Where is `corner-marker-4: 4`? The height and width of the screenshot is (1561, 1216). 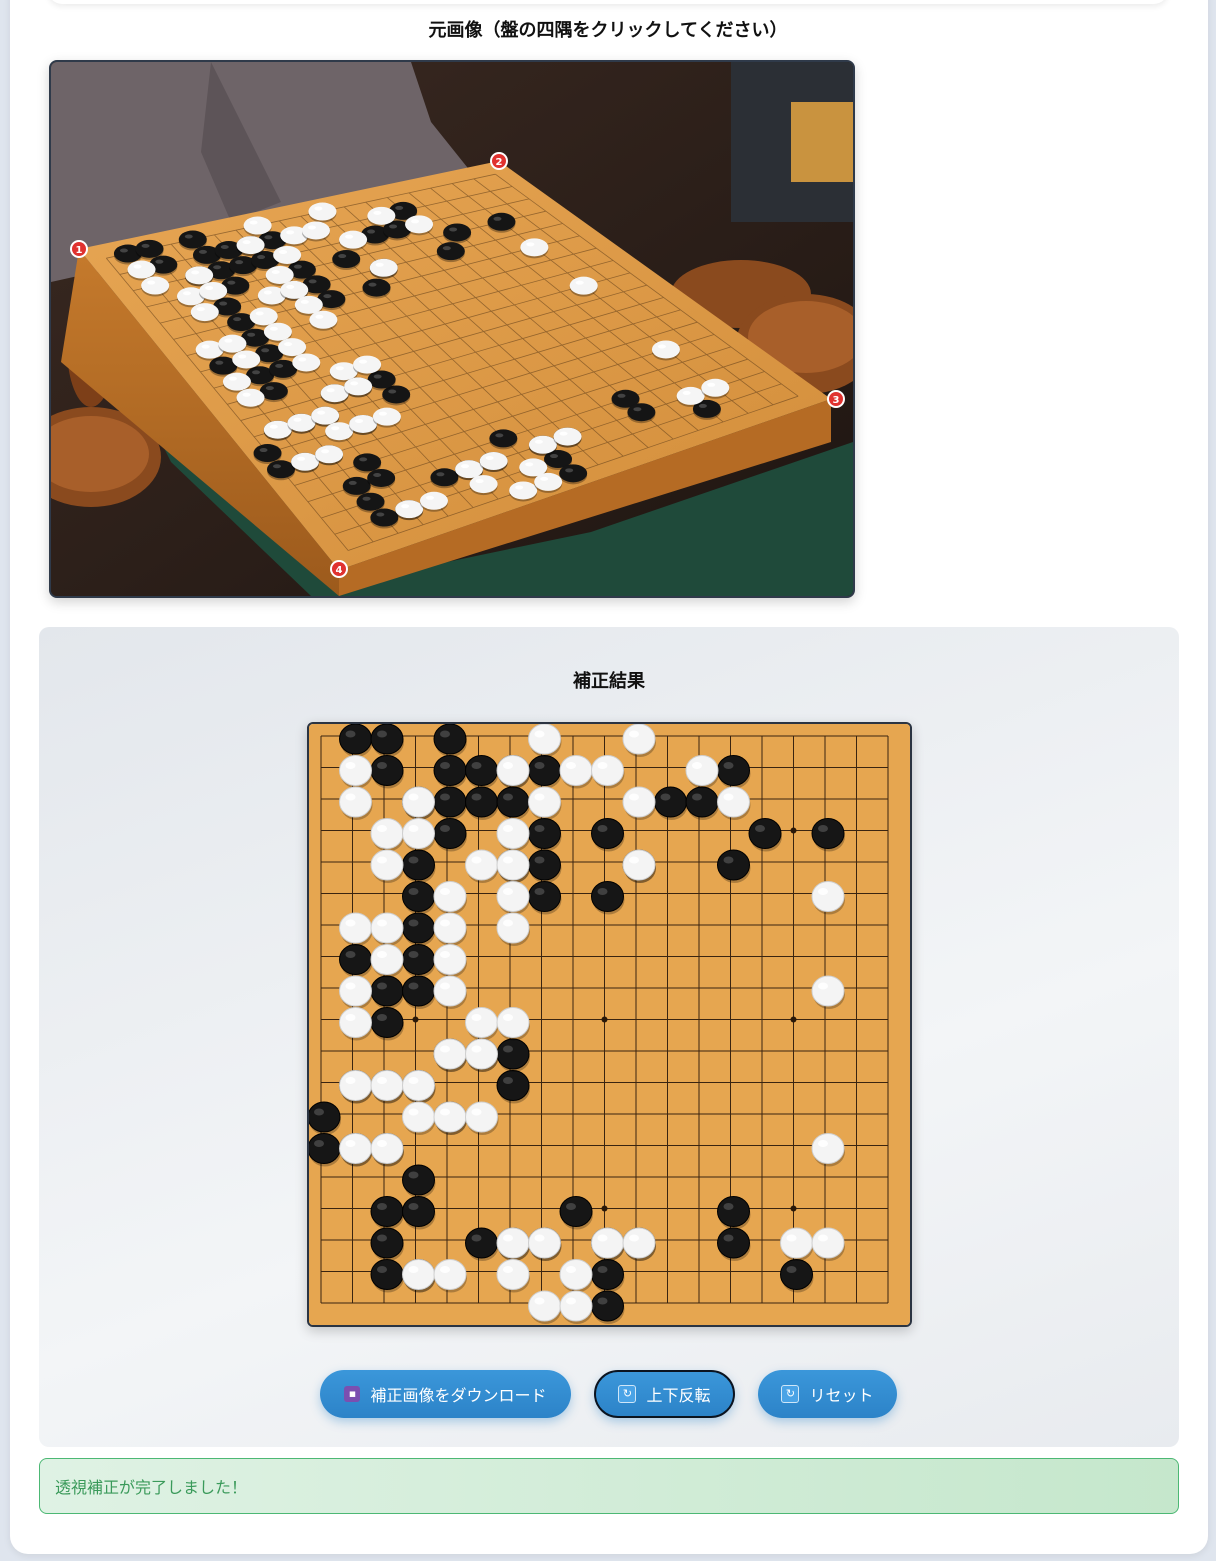 corner-marker-4: 4 is located at coordinates (339, 569).